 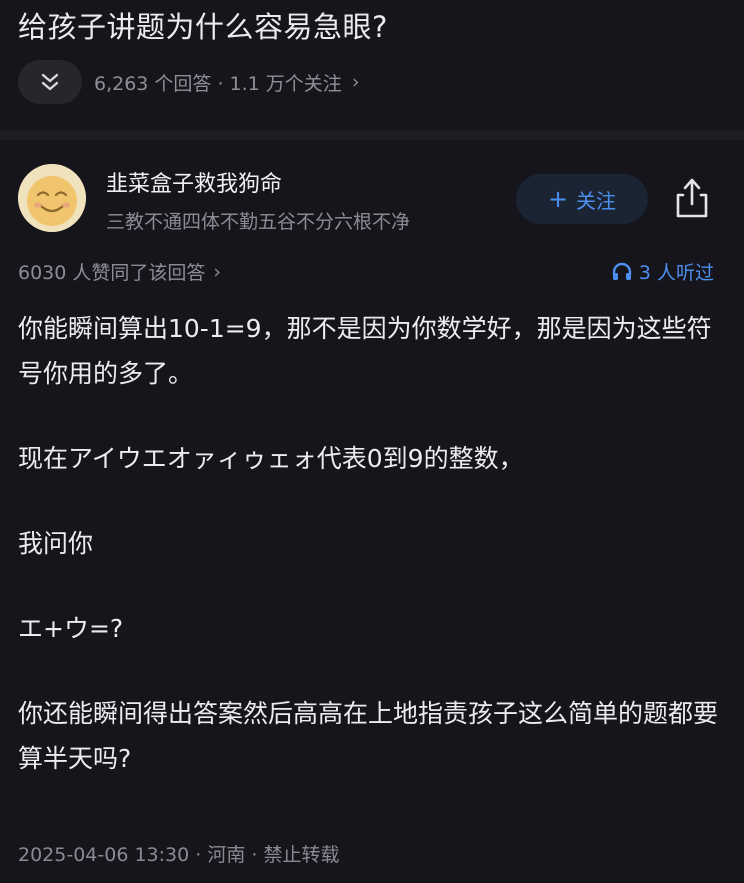 I want to click on double-chevron-down-icon, so click(x=50, y=82).